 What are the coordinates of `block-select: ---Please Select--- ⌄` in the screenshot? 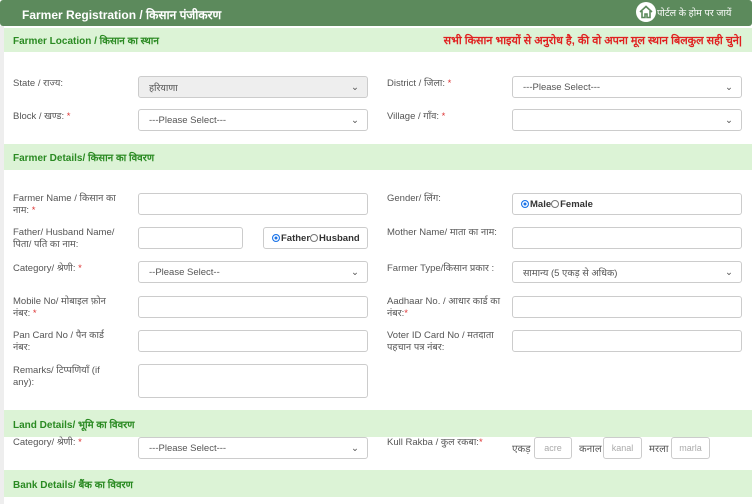 It's located at (253, 120).